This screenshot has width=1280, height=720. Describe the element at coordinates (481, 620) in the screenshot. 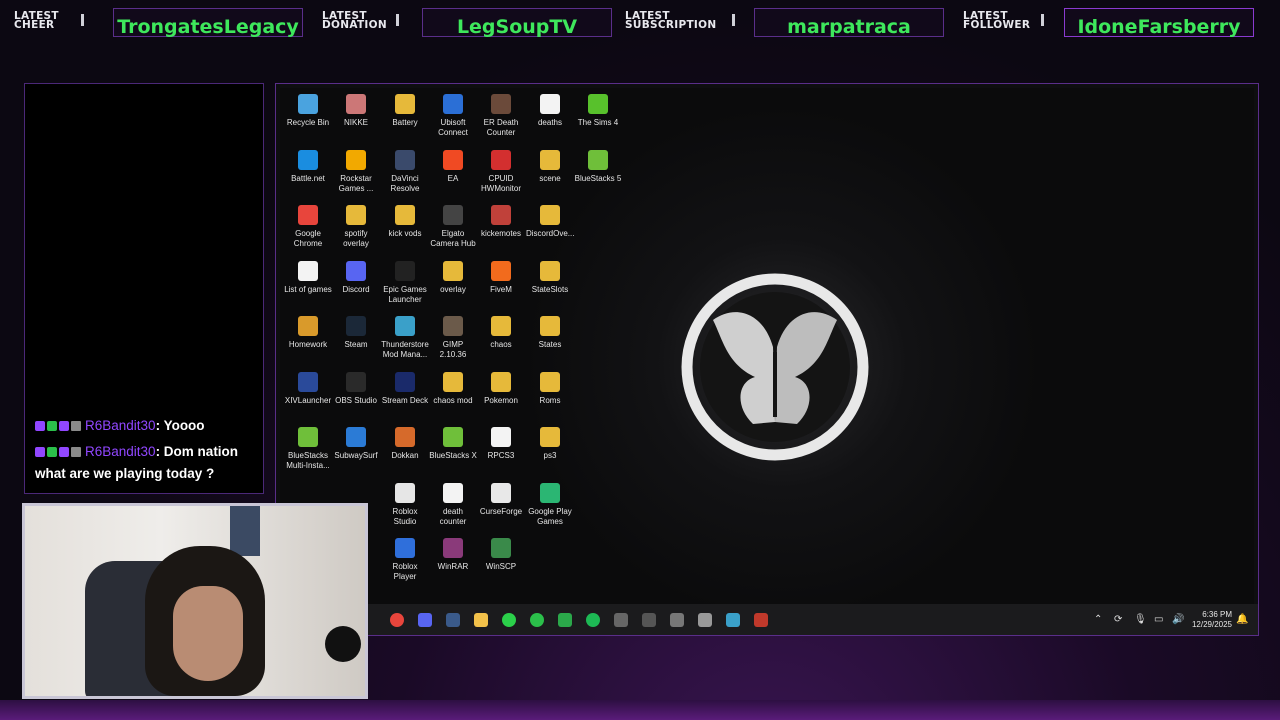

I see `file-explorer-icon` at that location.